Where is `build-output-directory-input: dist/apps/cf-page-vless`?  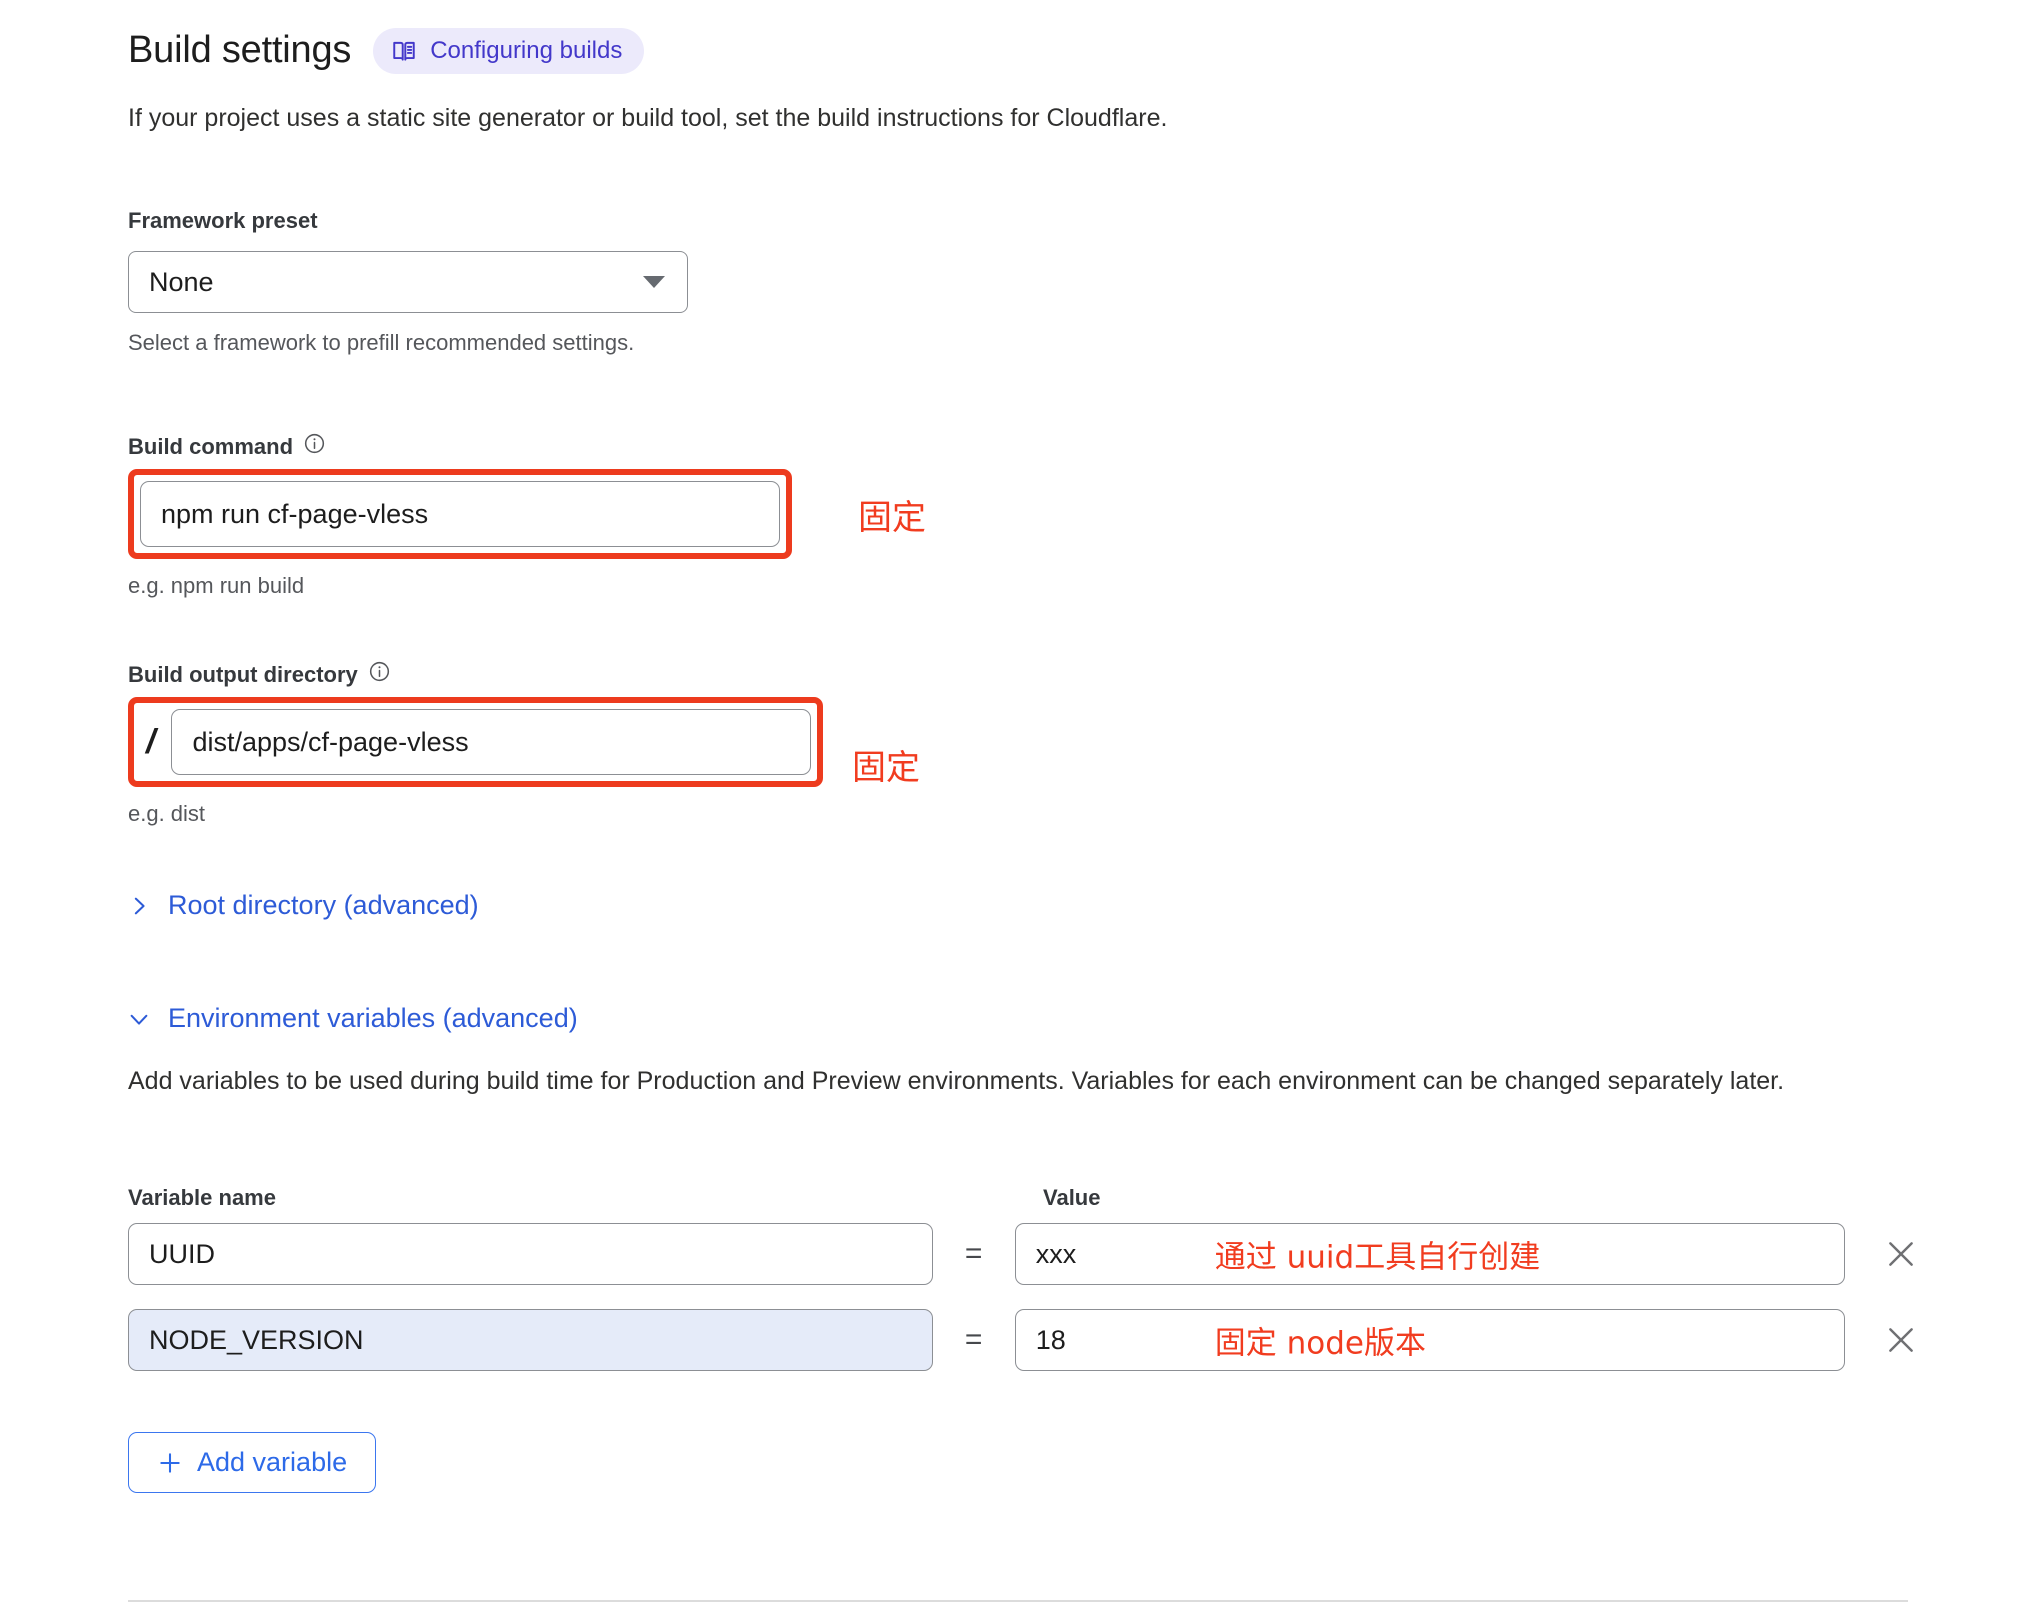
build-output-directory-input: dist/apps/cf-page-vless is located at coordinates (491, 742).